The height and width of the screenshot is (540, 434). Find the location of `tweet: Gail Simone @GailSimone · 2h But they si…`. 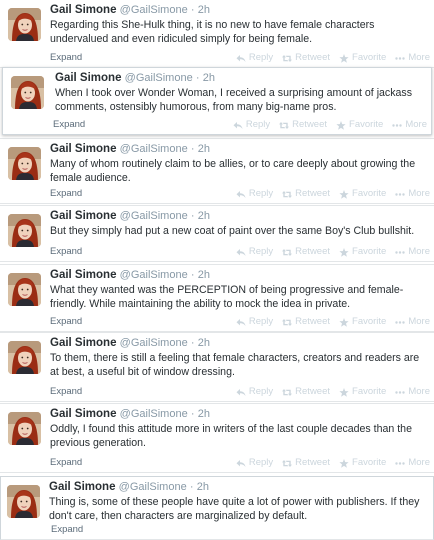

tweet: Gail Simone @GailSimone · 2h But they si… is located at coordinates (217, 233).